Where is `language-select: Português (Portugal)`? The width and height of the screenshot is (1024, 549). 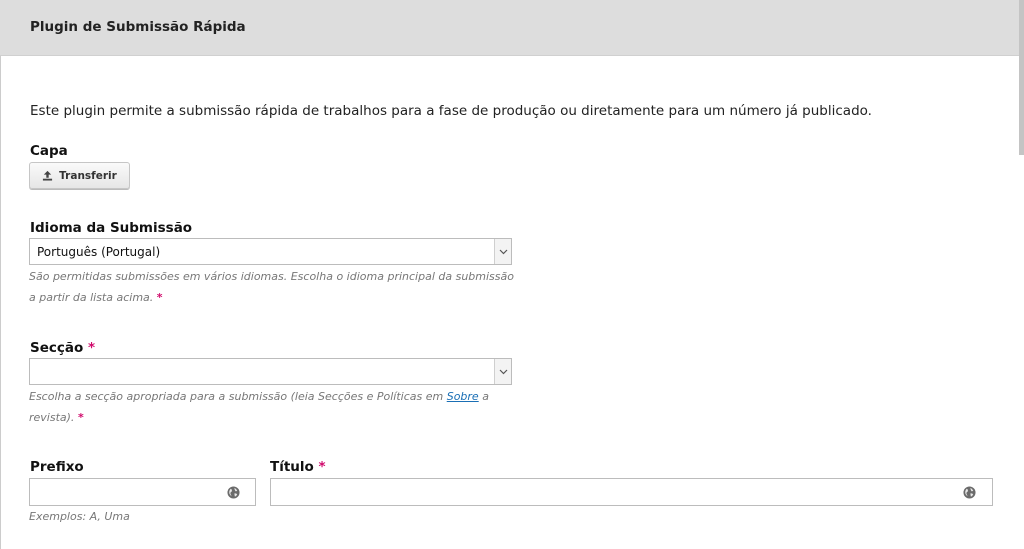
language-select: Português (Portugal) is located at coordinates (270, 251).